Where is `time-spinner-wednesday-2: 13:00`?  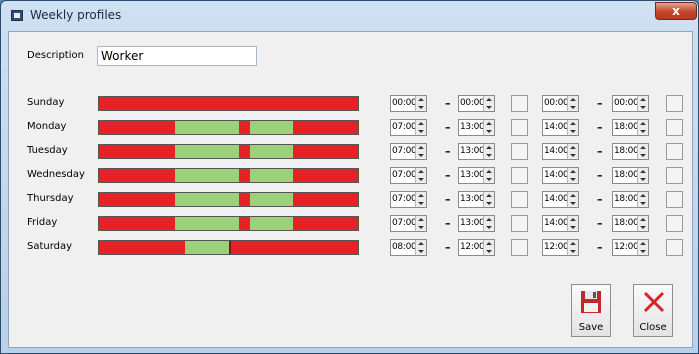 time-spinner-wednesday-2: 13:00 is located at coordinates (476, 175).